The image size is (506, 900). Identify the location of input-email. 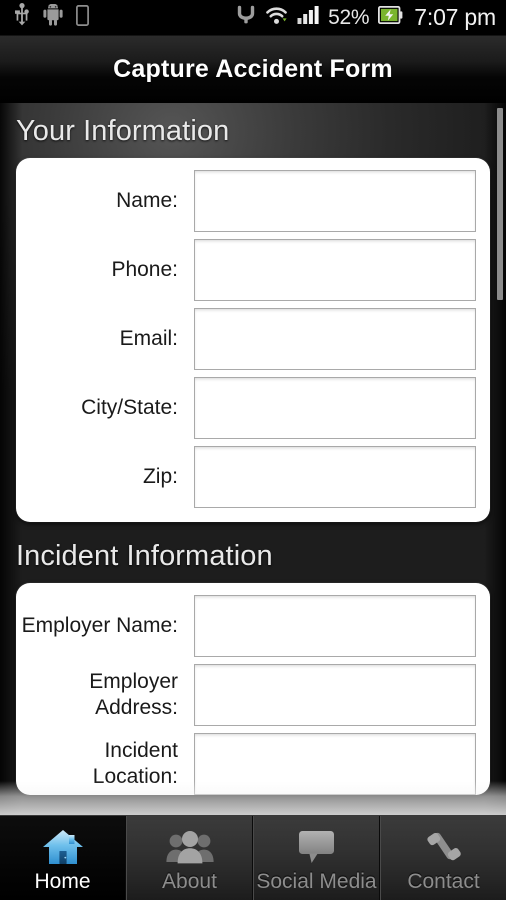
(335, 339).